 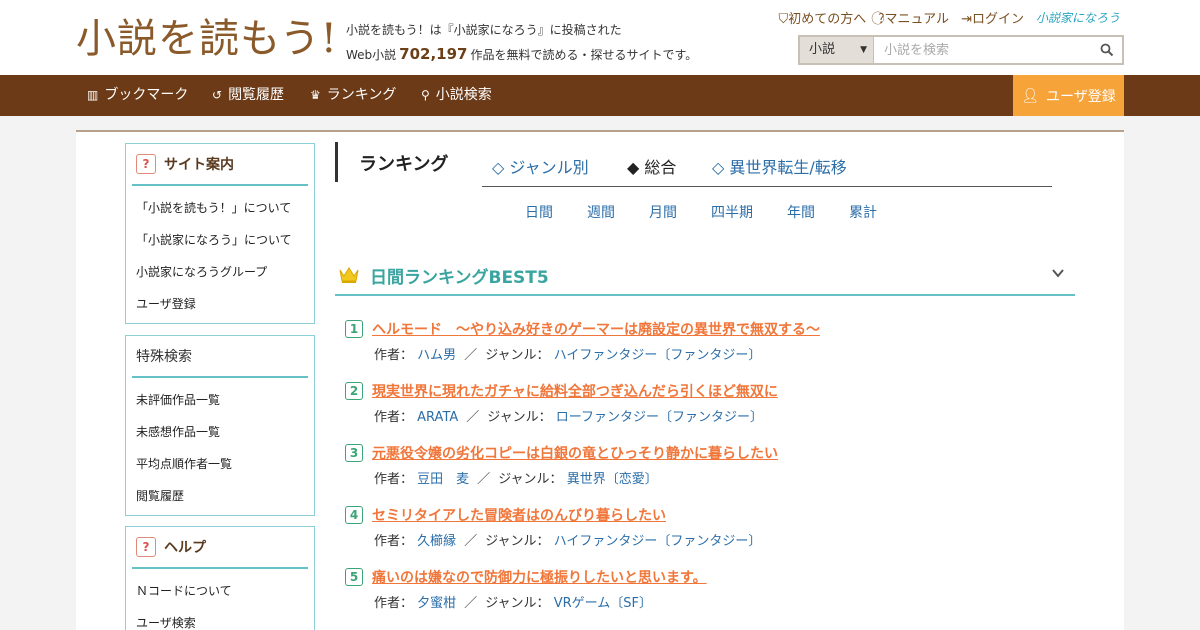 I want to click on search-icon: ⚲, so click(x=425, y=95).